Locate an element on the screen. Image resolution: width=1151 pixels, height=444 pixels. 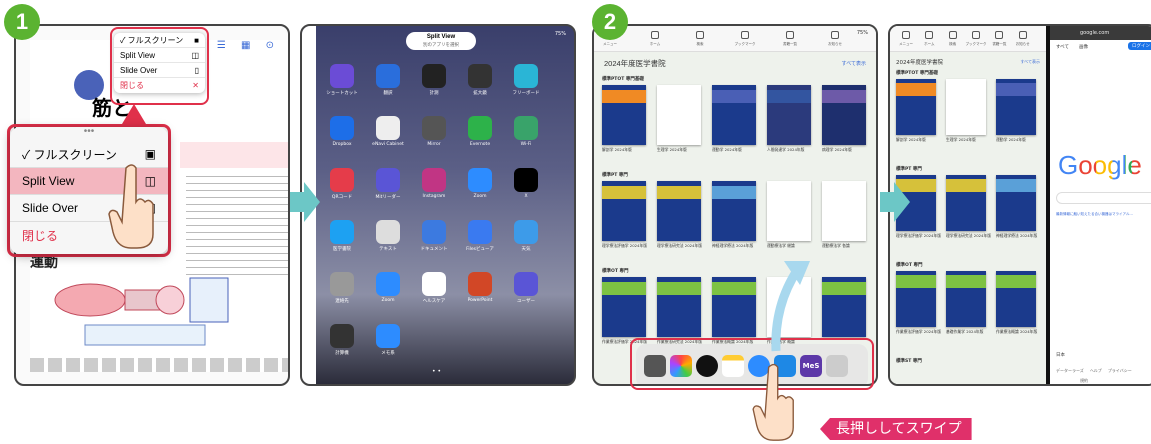
app-label: 拡大鏡 is located at coordinates (480, 93).